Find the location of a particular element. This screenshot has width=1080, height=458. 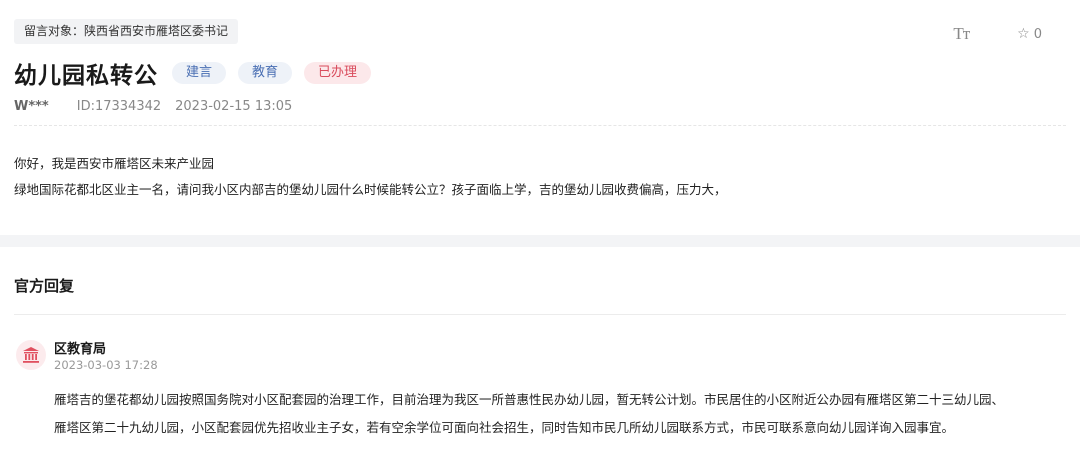

tag-education: 教育 is located at coordinates (265, 73).